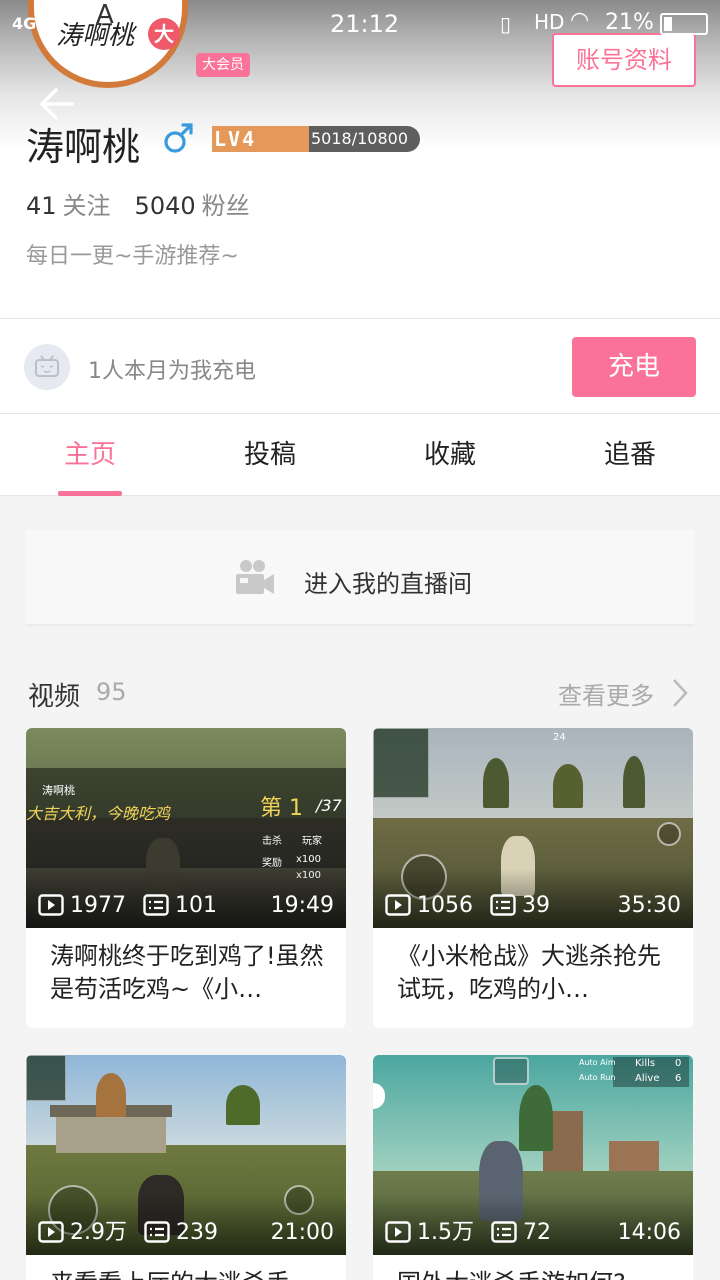 This screenshot has width=720, height=1280. Describe the element at coordinates (272, 863) in the screenshot. I see `thumb-reward: 奖励` at that location.